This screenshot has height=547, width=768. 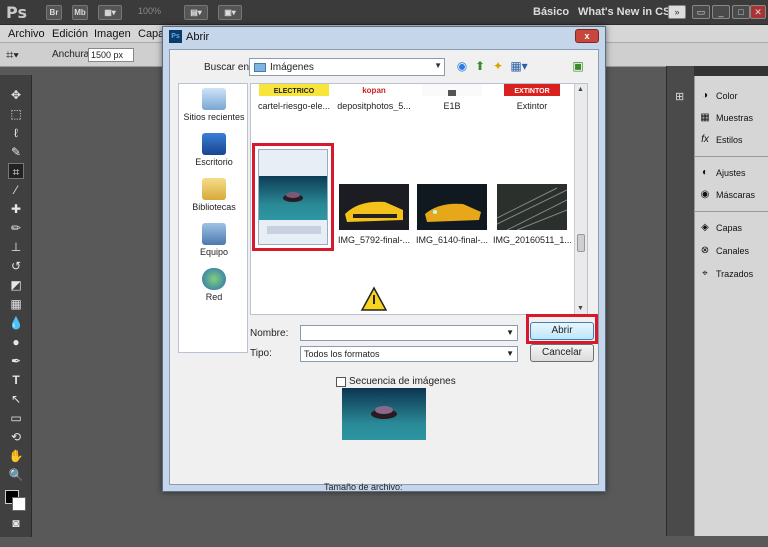 I want to click on whats-new-link: What's New in CS5, so click(x=627, y=12).